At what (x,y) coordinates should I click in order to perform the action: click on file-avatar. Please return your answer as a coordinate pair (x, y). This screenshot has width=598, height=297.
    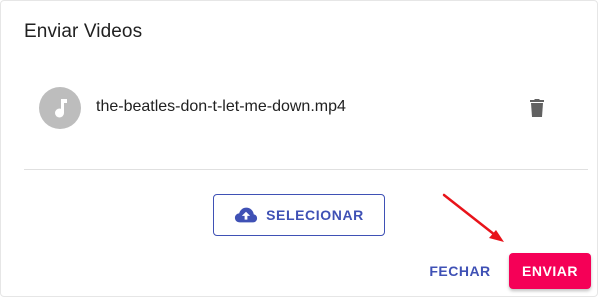
    Looking at the image, I should click on (60, 108).